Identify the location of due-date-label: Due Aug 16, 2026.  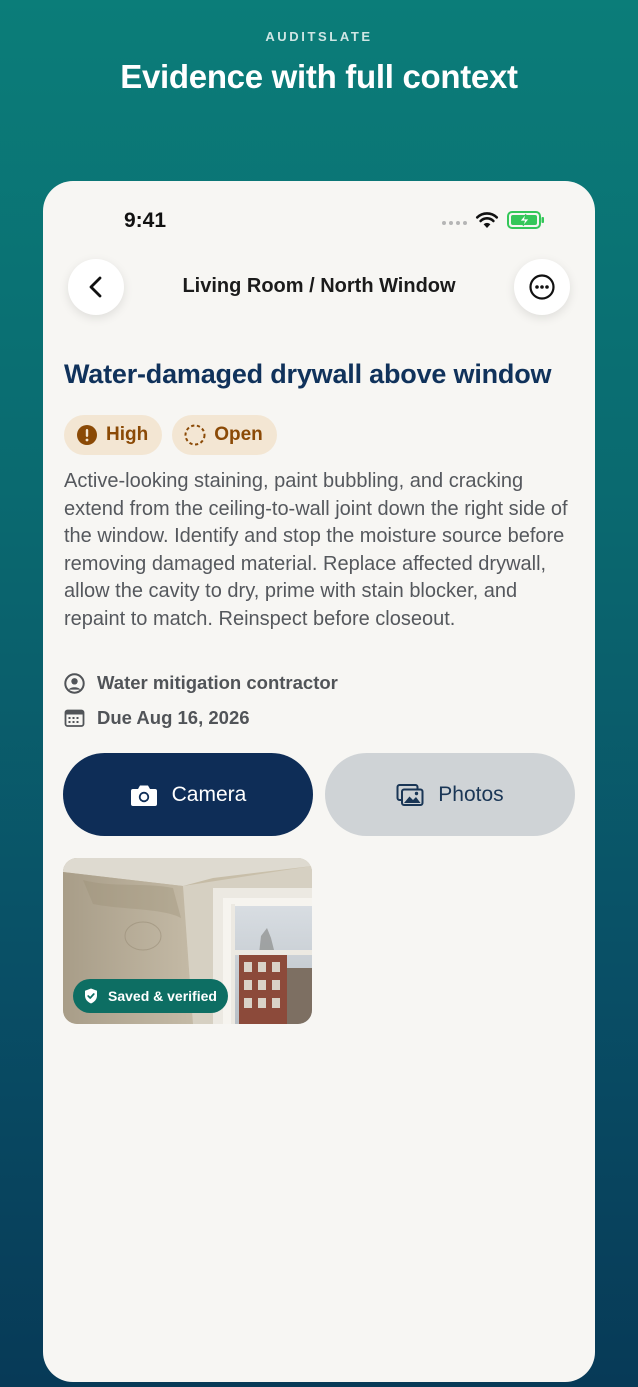
(173, 717).